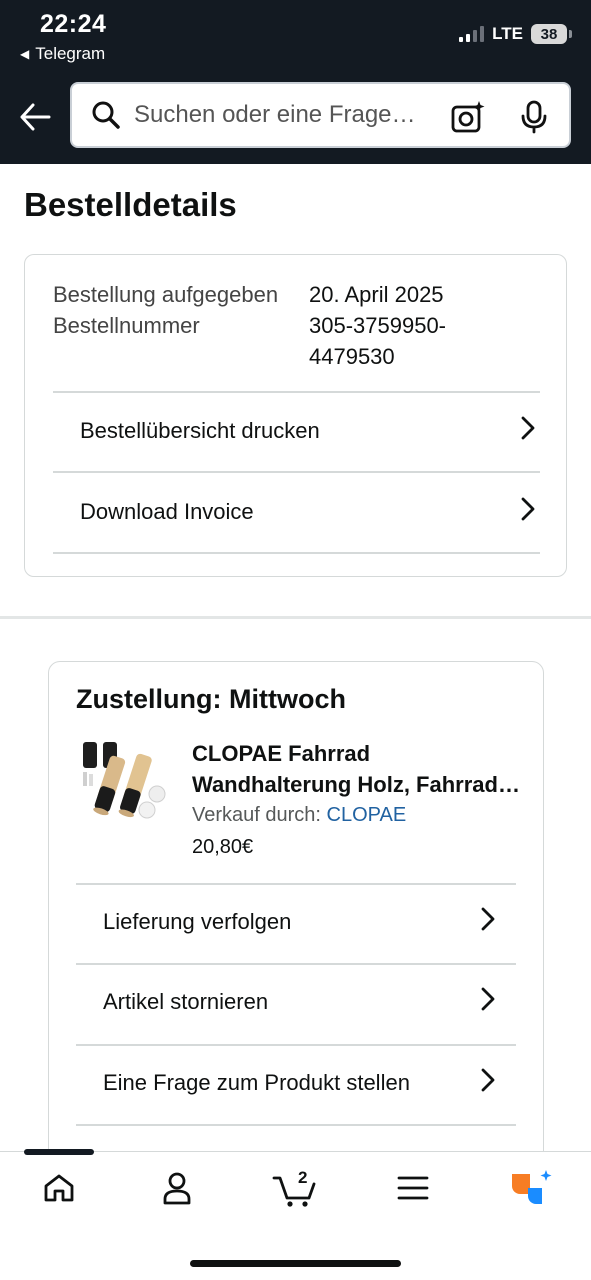  I want to click on print-order-summary-link: Bestellübersicht drucken, so click(296, 431).